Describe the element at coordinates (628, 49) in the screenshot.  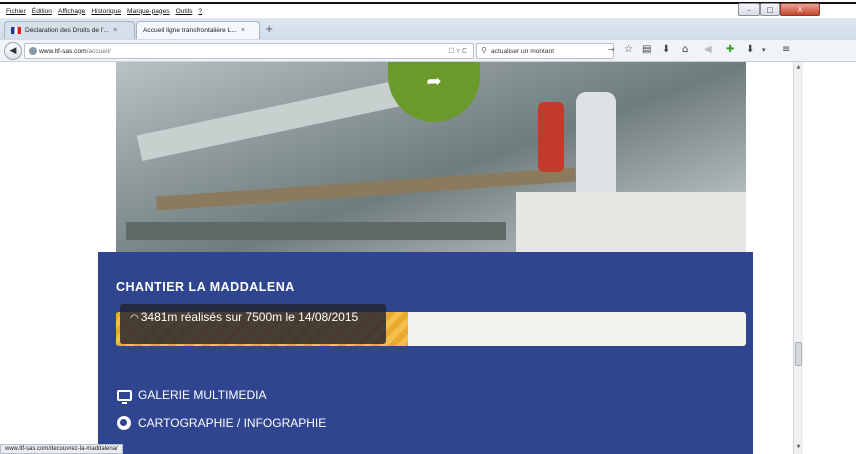
I see `bookmark-star-icon: ☆` at that location.